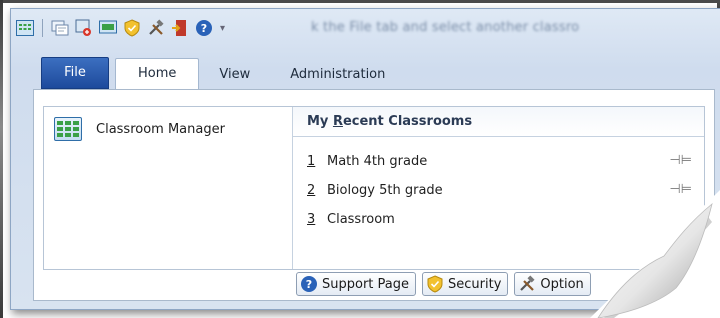 The height and width of the screenshot is (318, 720). Describe the element at coordinates (562, 284) in the screenshot. I see `options-label: Option` at that location.